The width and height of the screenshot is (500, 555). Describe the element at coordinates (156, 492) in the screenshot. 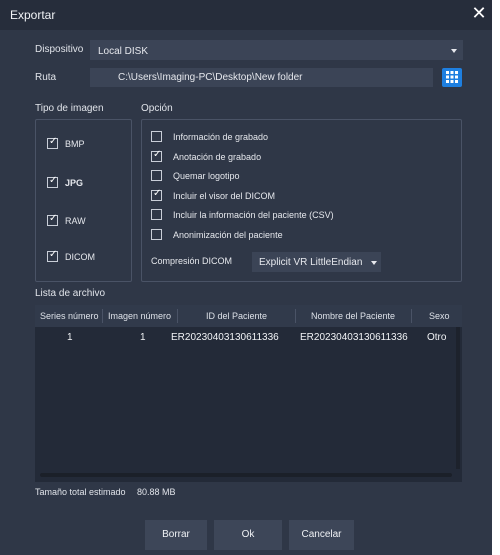

I see `total-size-value: 80.88 MB` at that location.